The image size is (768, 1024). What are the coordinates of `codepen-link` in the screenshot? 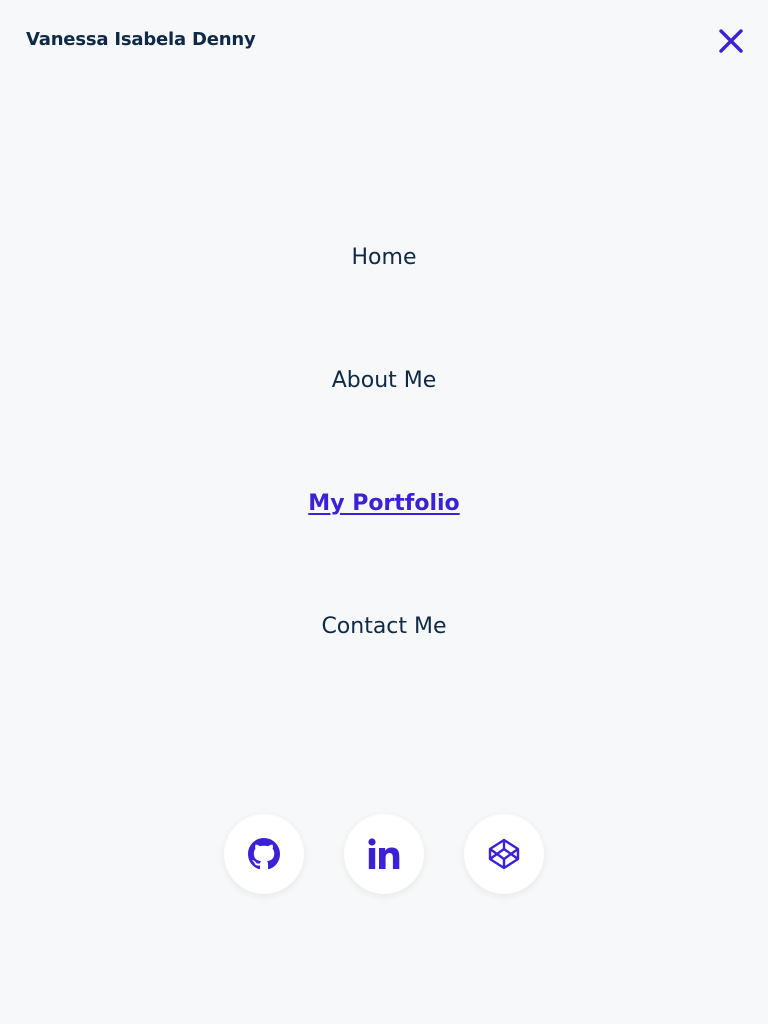 It's located at (504, 854).